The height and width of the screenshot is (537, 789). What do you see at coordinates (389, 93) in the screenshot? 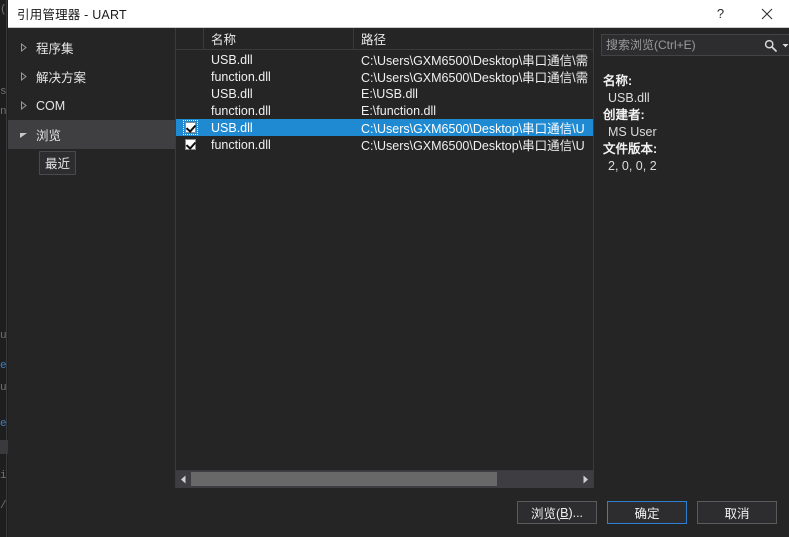
I see `row-path: E:\USB.dll` at bounding box center [389, 93].